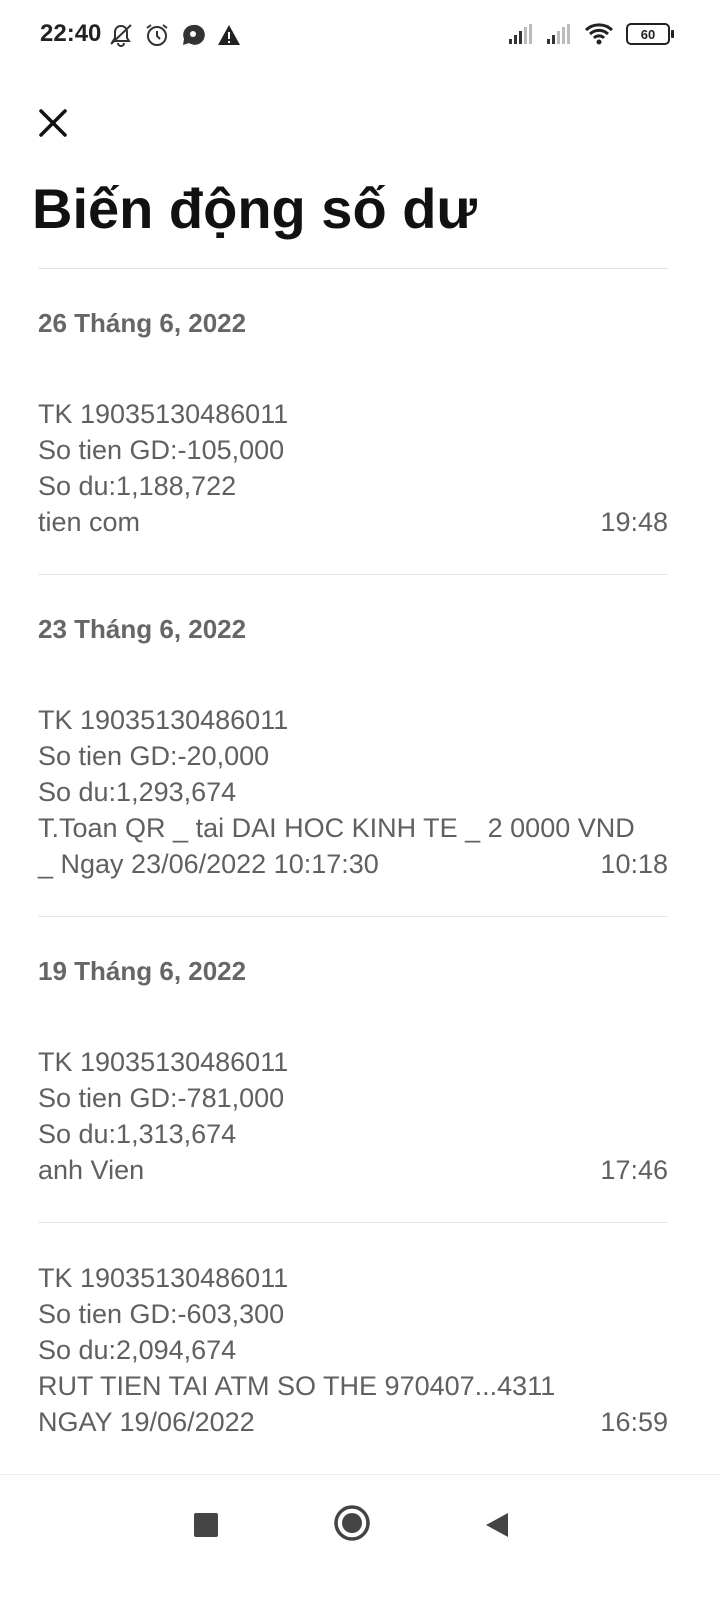  Describe the element at coordinates (352, 1523) in the screenshot. I see `home-circle-icon` at that location.